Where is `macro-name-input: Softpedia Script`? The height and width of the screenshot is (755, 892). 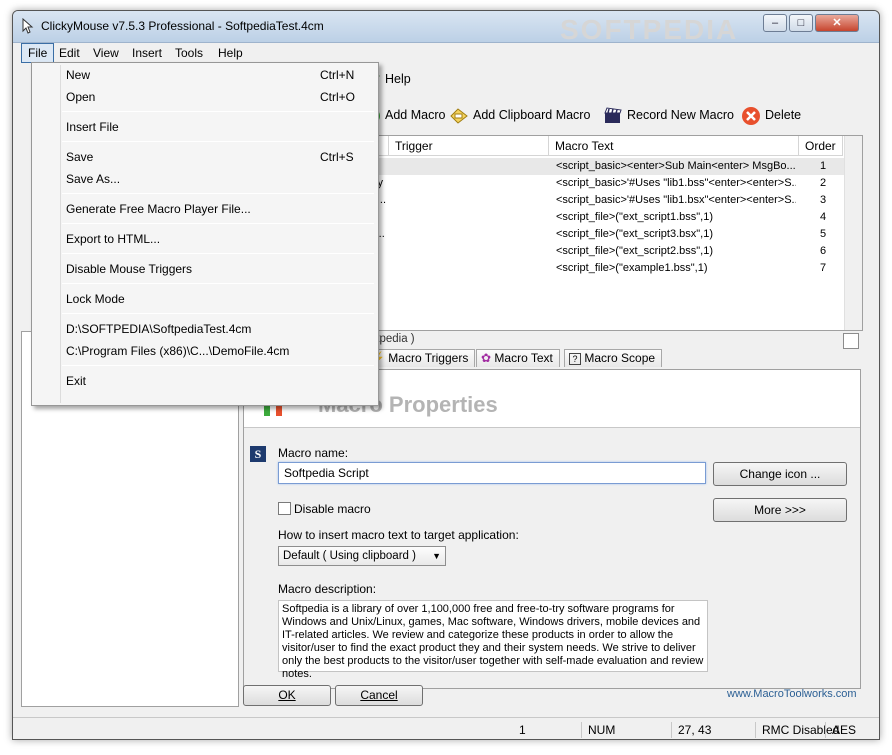
macro-name-input: Softpedia Script is located at coordinates (492, 473).